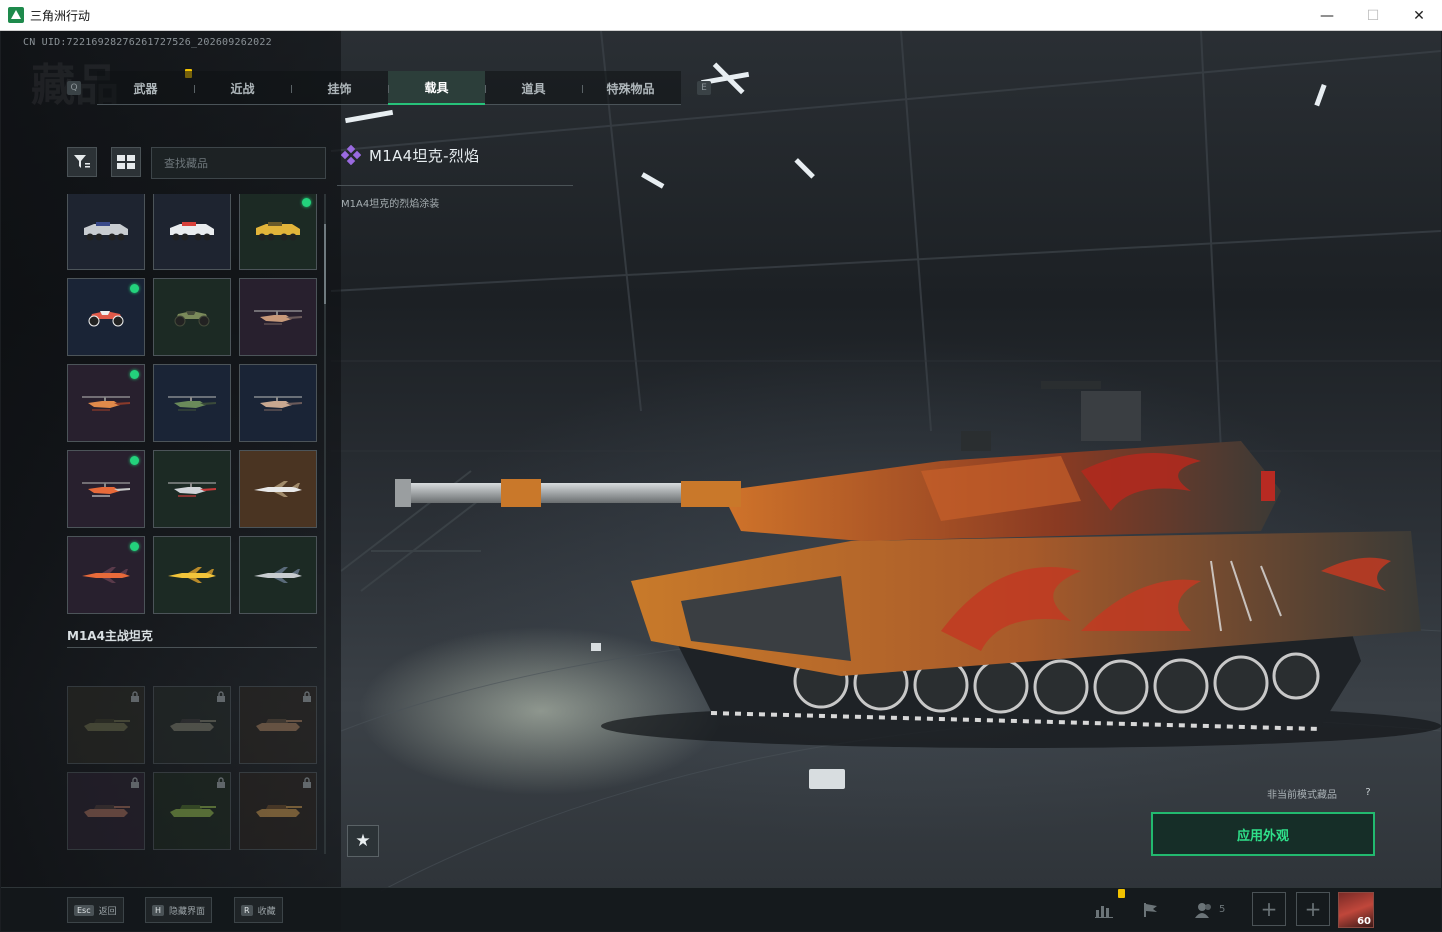  I want to click on hide-ui-hint: H 隐藏界面, so click(179, 910).